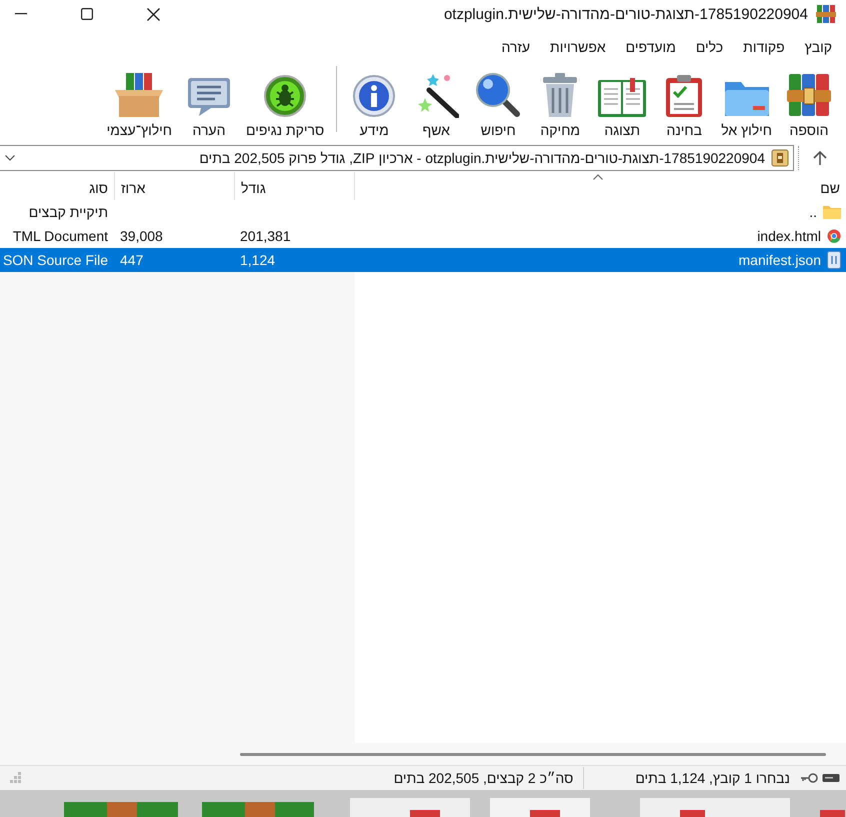  Describe the element at coordinates (423, 236) in the screenshot. I see `file-row: TML Document 39,008 201,381 index.html` at that location.